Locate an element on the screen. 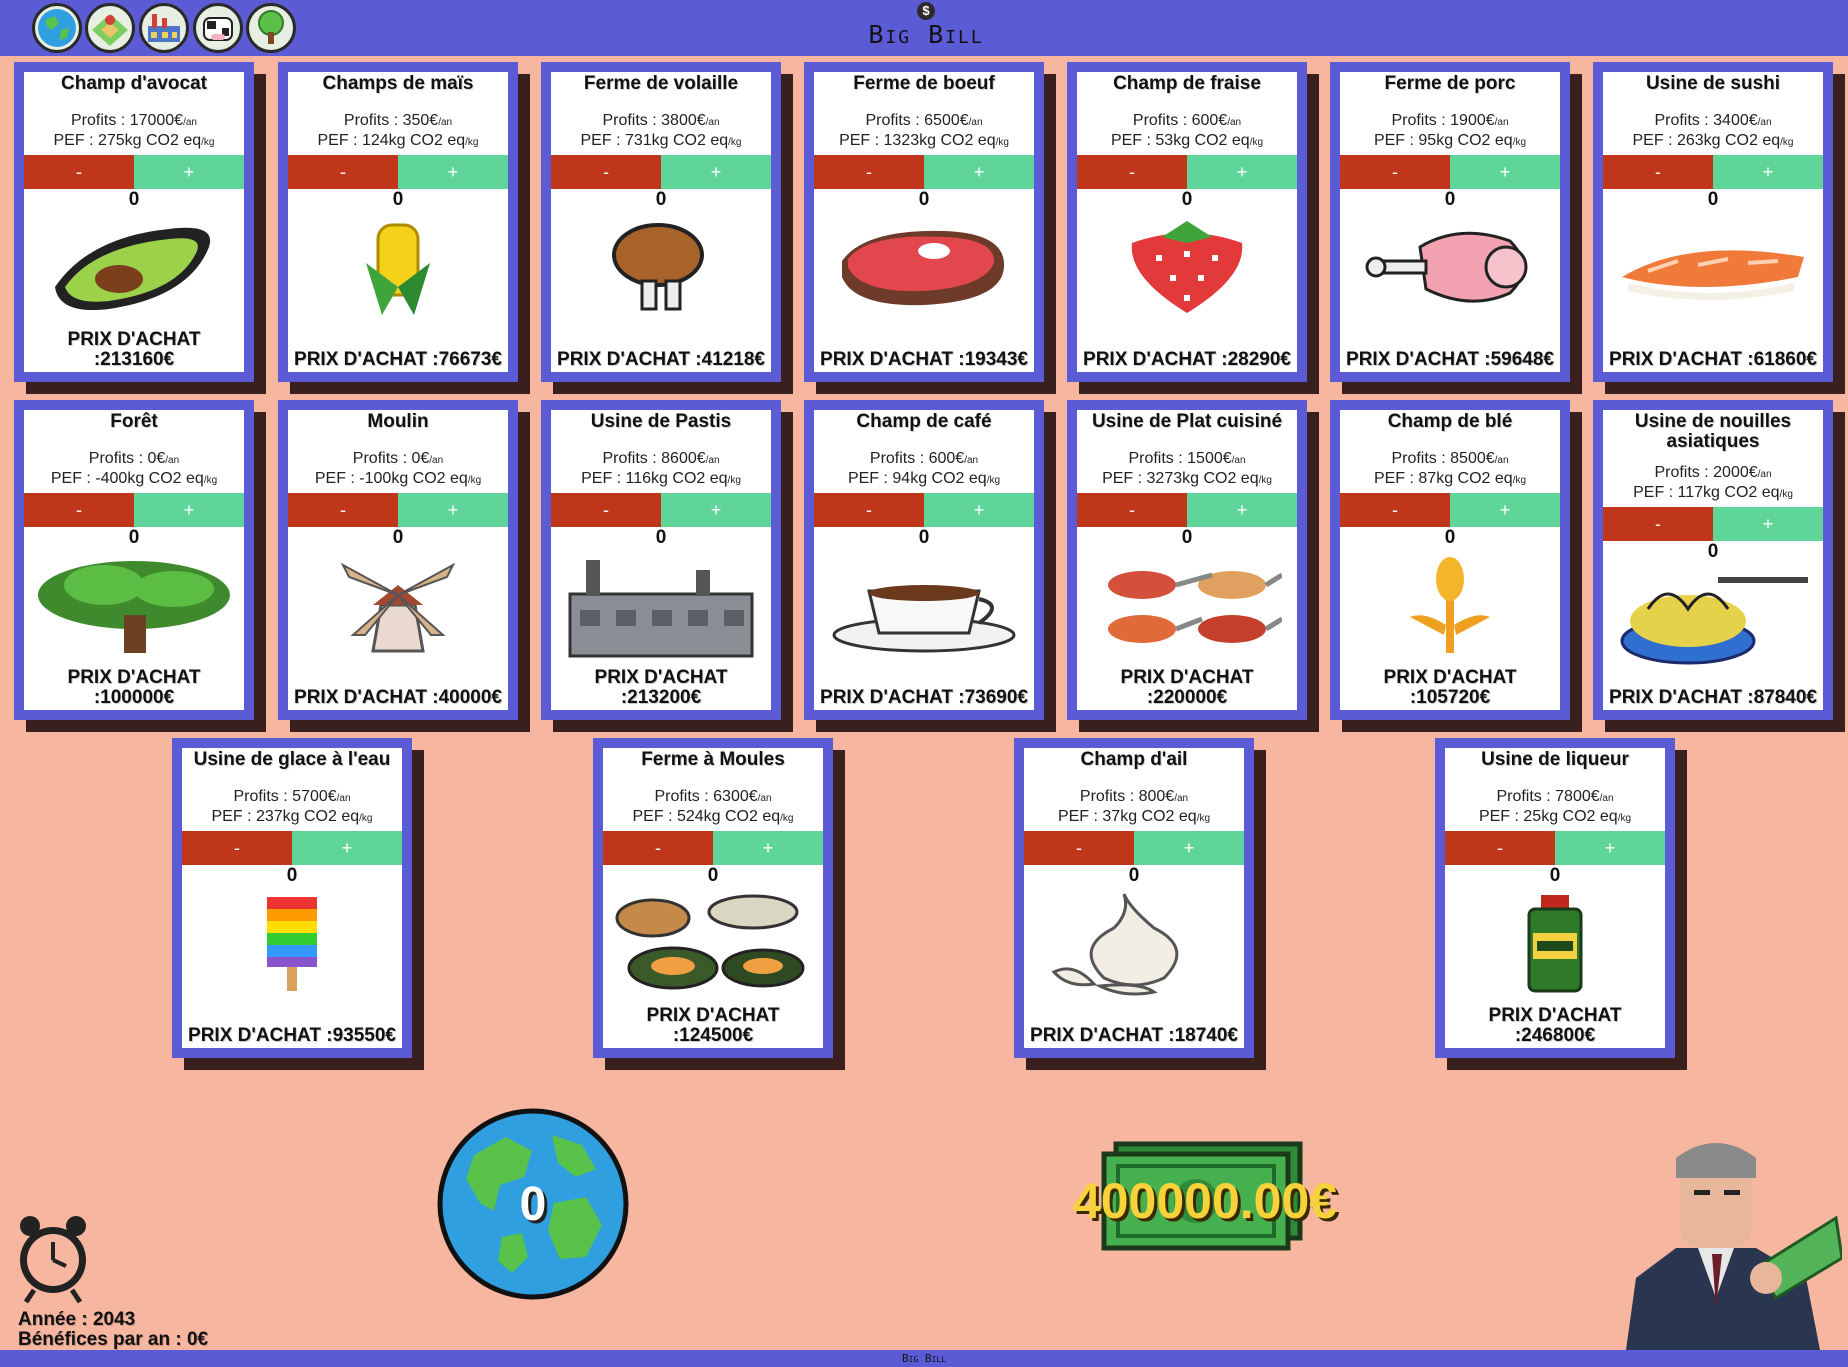 The image size is (1848, 1367). card-title: Ferme de volaille is located at coordinates (661, 83).